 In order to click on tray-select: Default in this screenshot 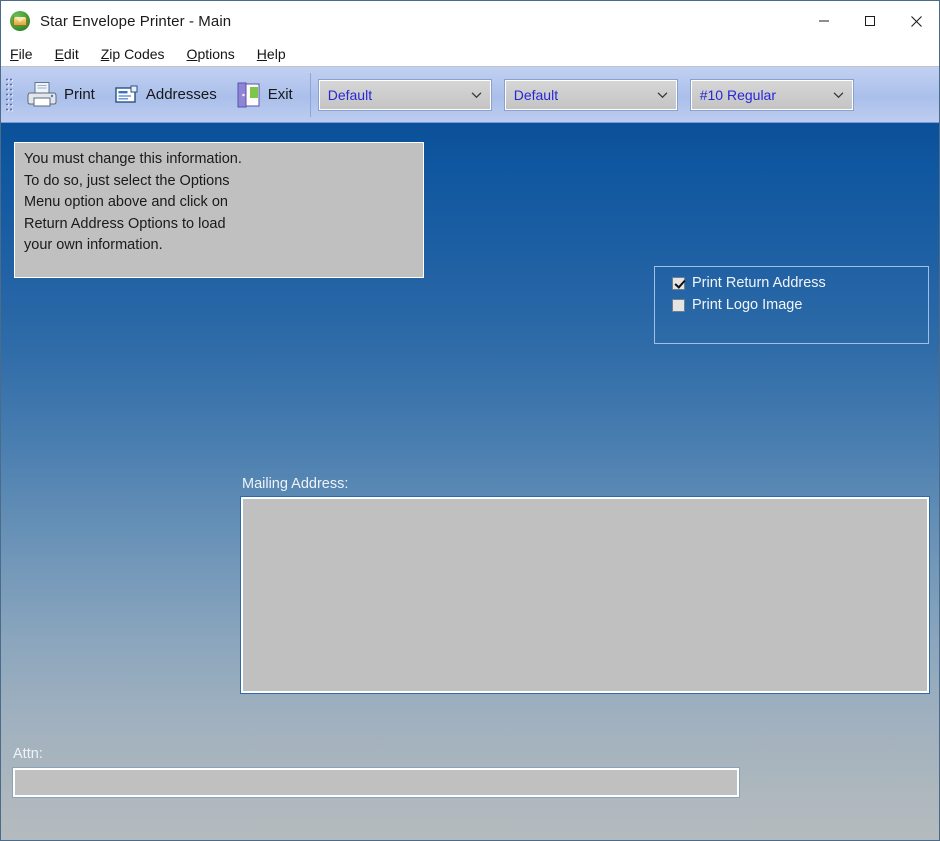, I will do `click(590, 94)`.